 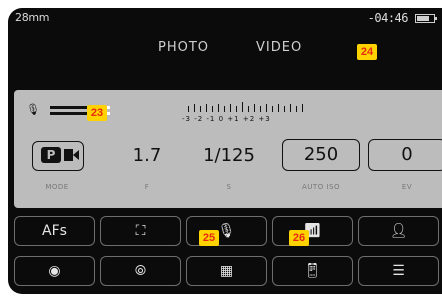 What do you see at coordinates (279, 47) in the screenshot?
I see `tab-video: VIDEO` at bounding box center [279, 47].